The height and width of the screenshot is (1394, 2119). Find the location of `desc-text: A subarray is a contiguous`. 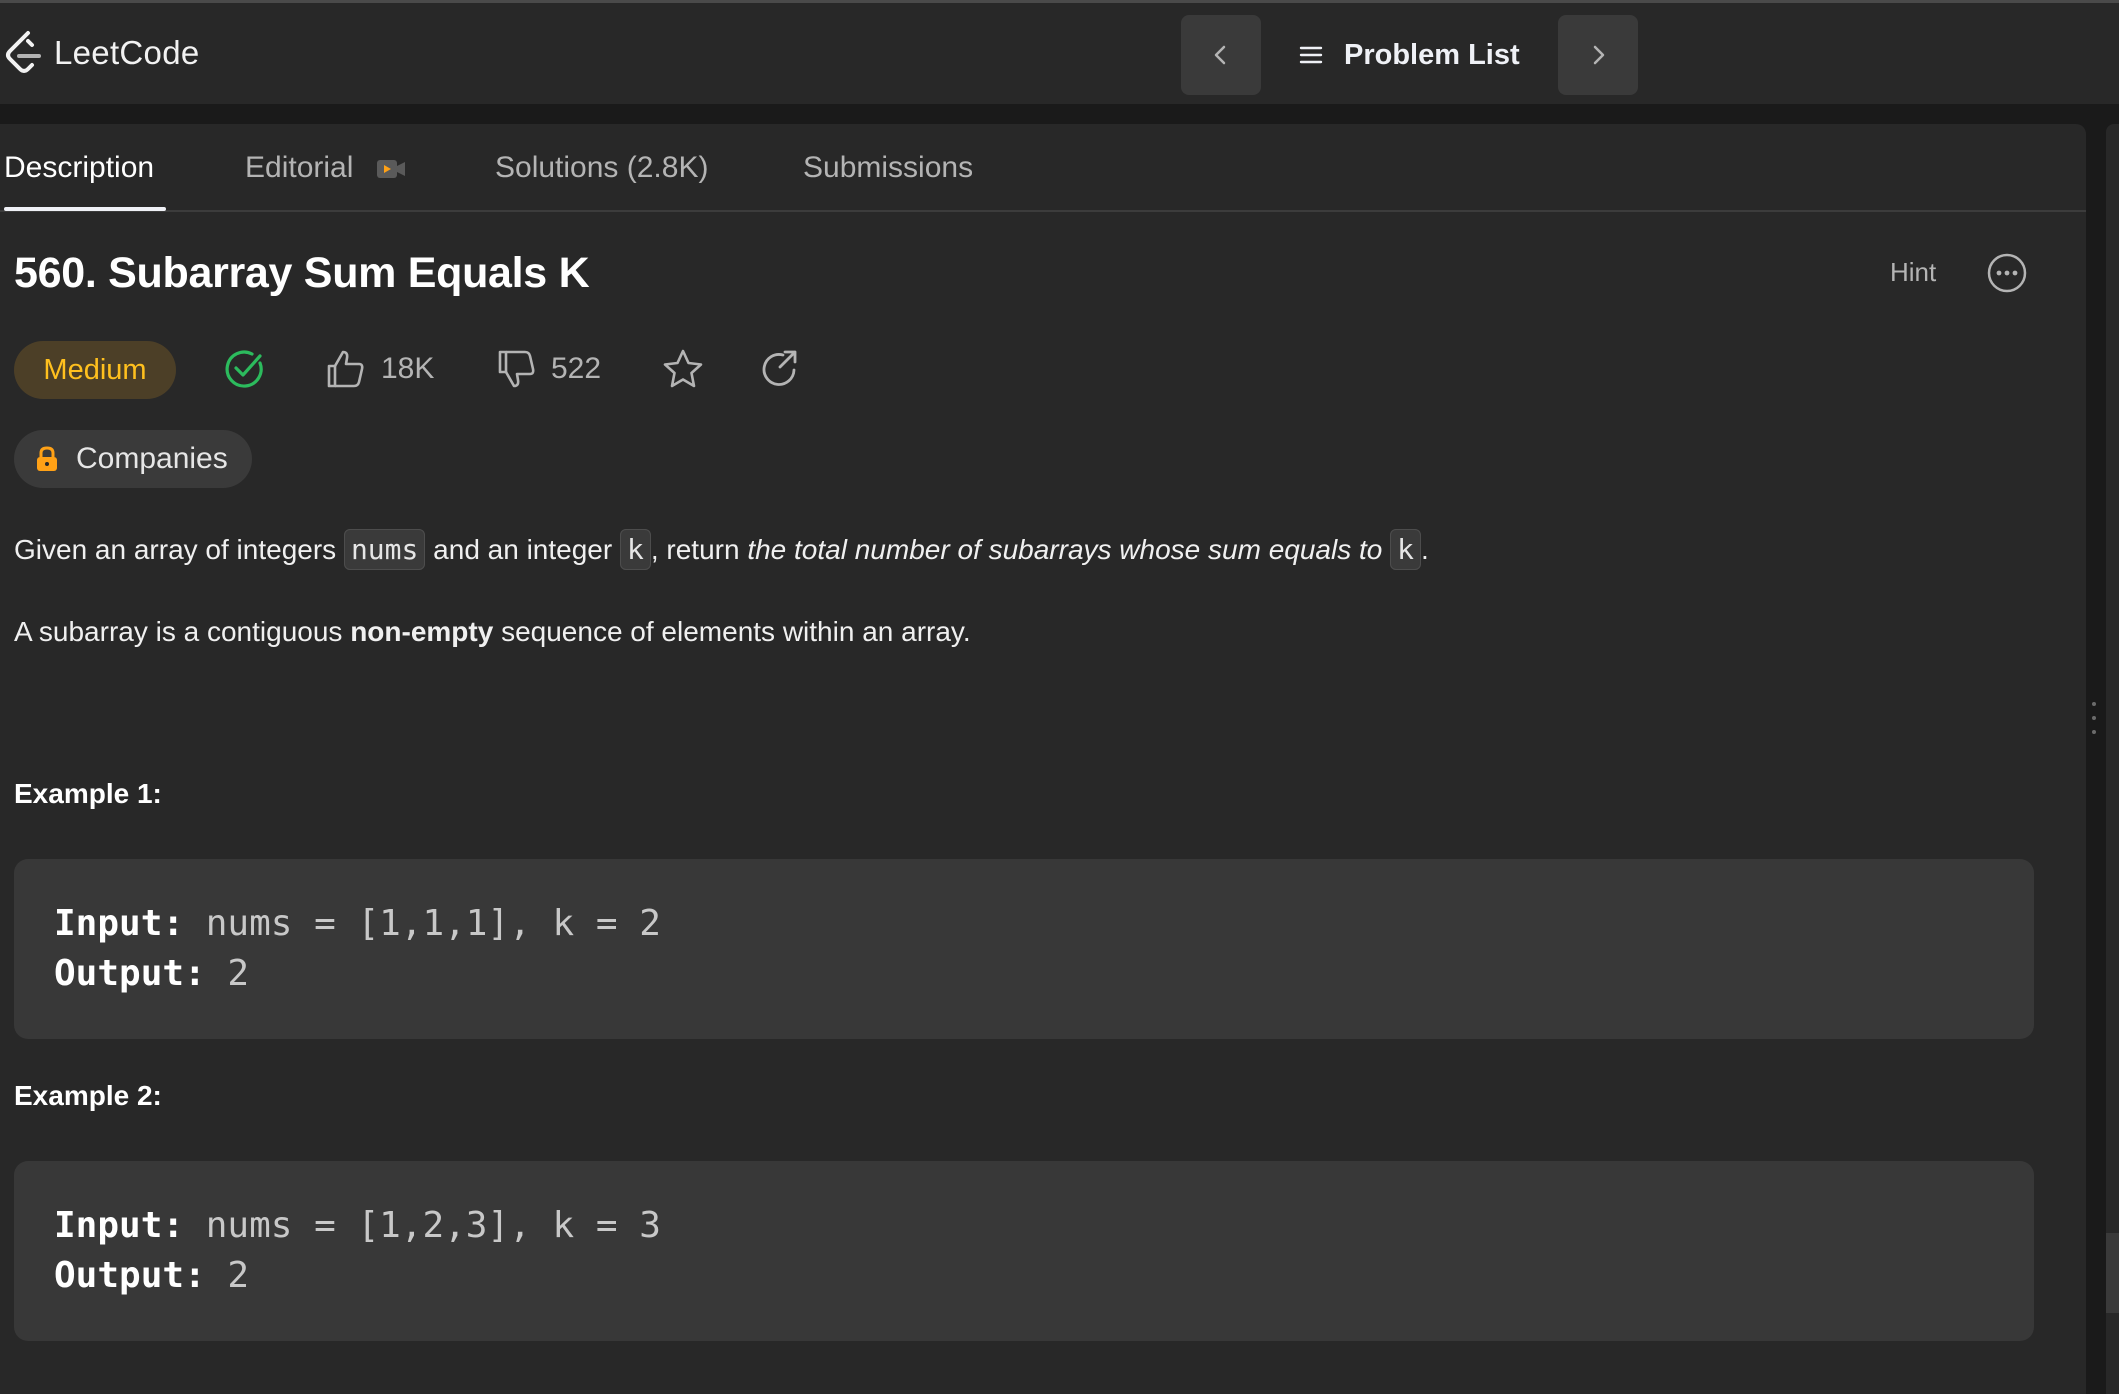

desc-text: A subarray is a contiguous is located at coordinates (182, 631).